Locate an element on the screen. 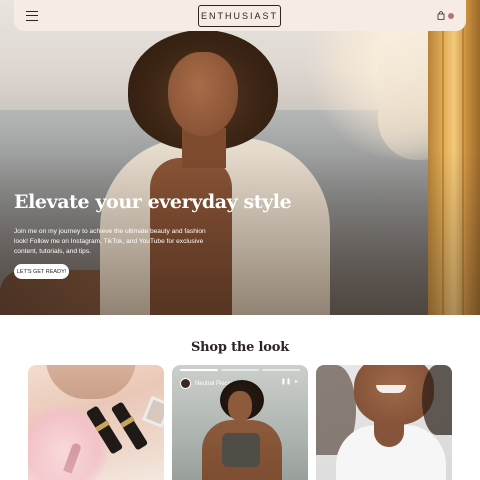 The width and height of the screenshot is (480, 480). model-hair-right is located at coordinates (437, 400).